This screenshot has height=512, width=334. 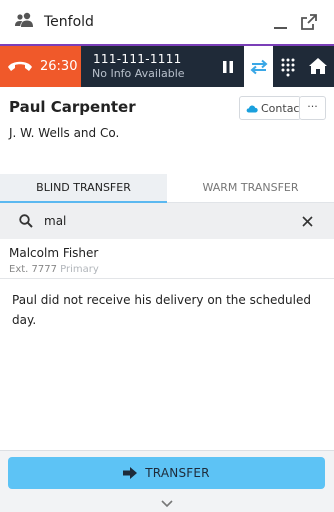 What do you see at coordinates (33, 269) in the screenshot?
I see `result-ext-number: Ext. 7777` at bounding box center [33, 269].